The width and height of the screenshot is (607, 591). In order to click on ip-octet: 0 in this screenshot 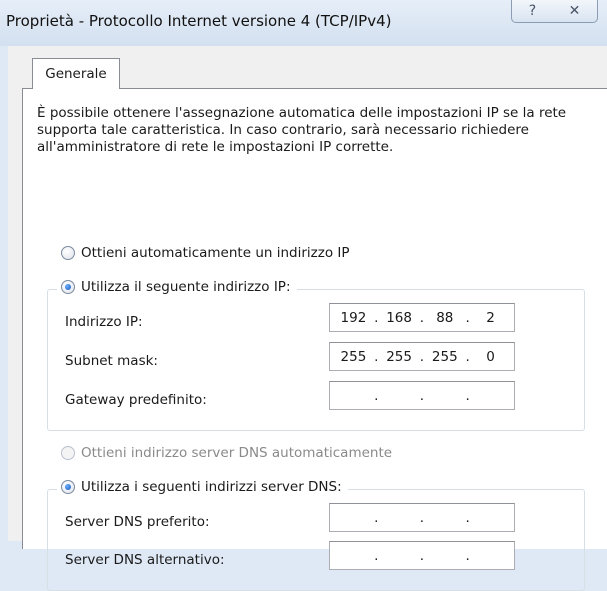, I will do `click(490, 356)`.